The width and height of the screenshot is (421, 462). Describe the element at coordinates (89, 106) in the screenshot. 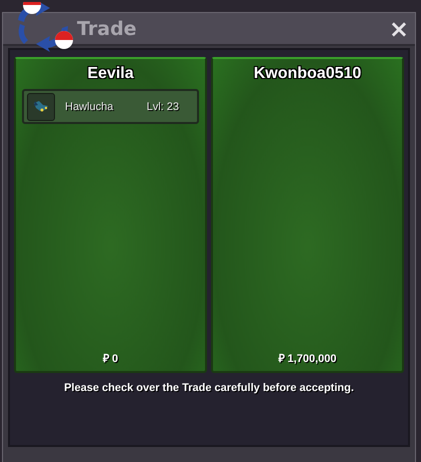

I see `pokemon-name: Hawlucha` at that location.